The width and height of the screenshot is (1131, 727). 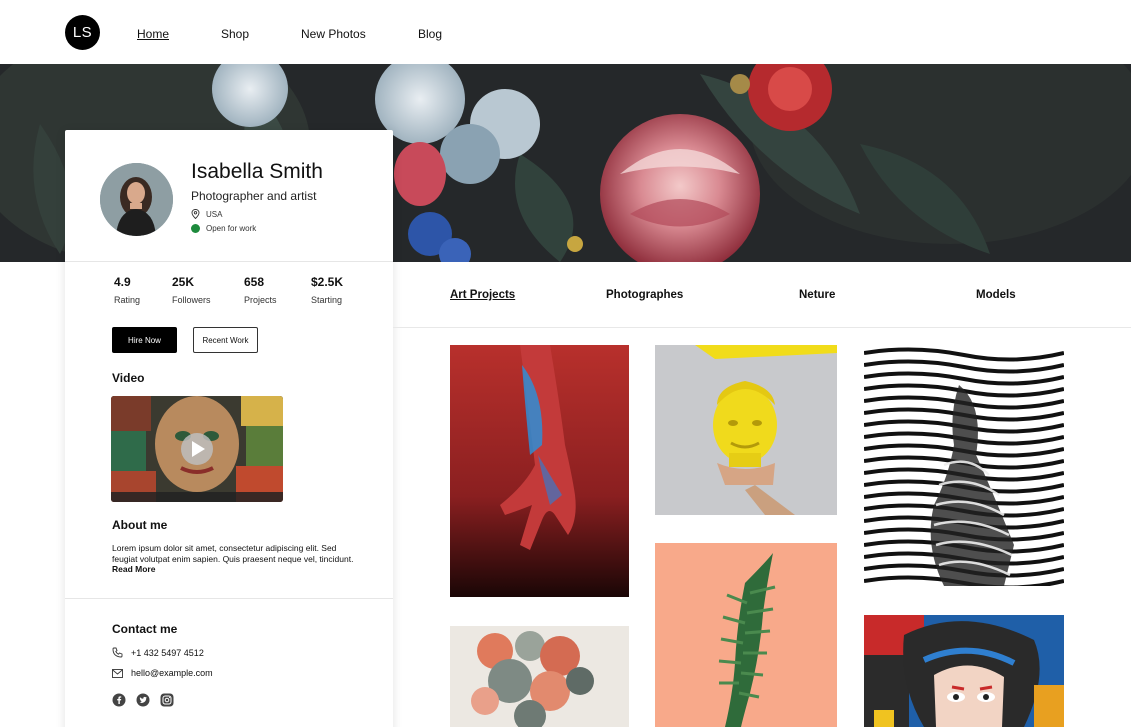 I want to click on logo: LS, so click(x=82, y=32).